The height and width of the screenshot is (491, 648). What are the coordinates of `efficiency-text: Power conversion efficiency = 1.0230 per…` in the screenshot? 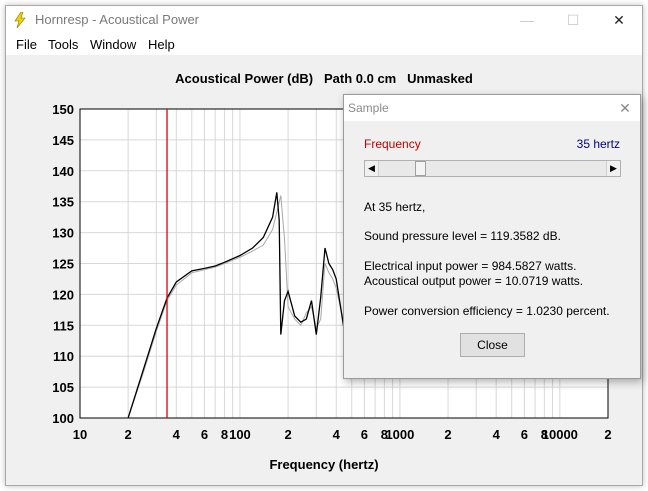 It's located at (487, 311).